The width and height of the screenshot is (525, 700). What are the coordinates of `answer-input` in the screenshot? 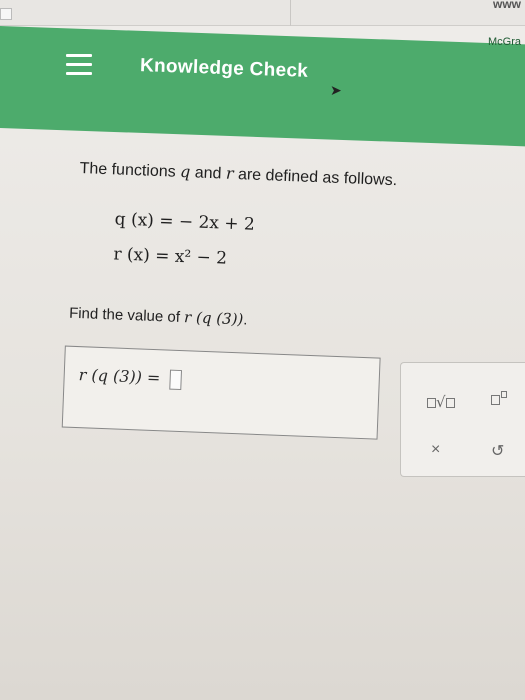 It's located at (175, 379).